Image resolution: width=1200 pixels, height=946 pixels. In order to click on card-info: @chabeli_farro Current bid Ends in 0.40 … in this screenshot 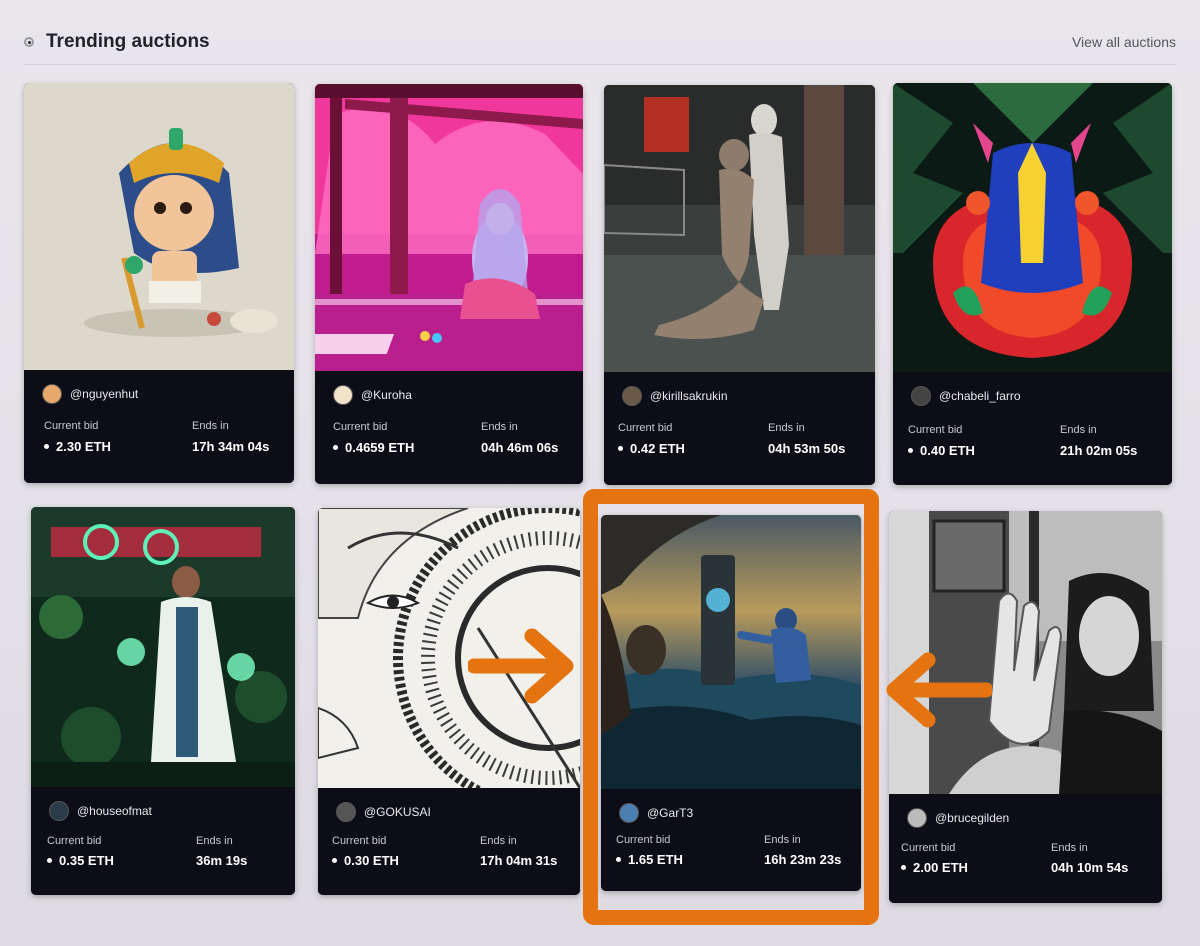, I will do `click(1032, 428)`.